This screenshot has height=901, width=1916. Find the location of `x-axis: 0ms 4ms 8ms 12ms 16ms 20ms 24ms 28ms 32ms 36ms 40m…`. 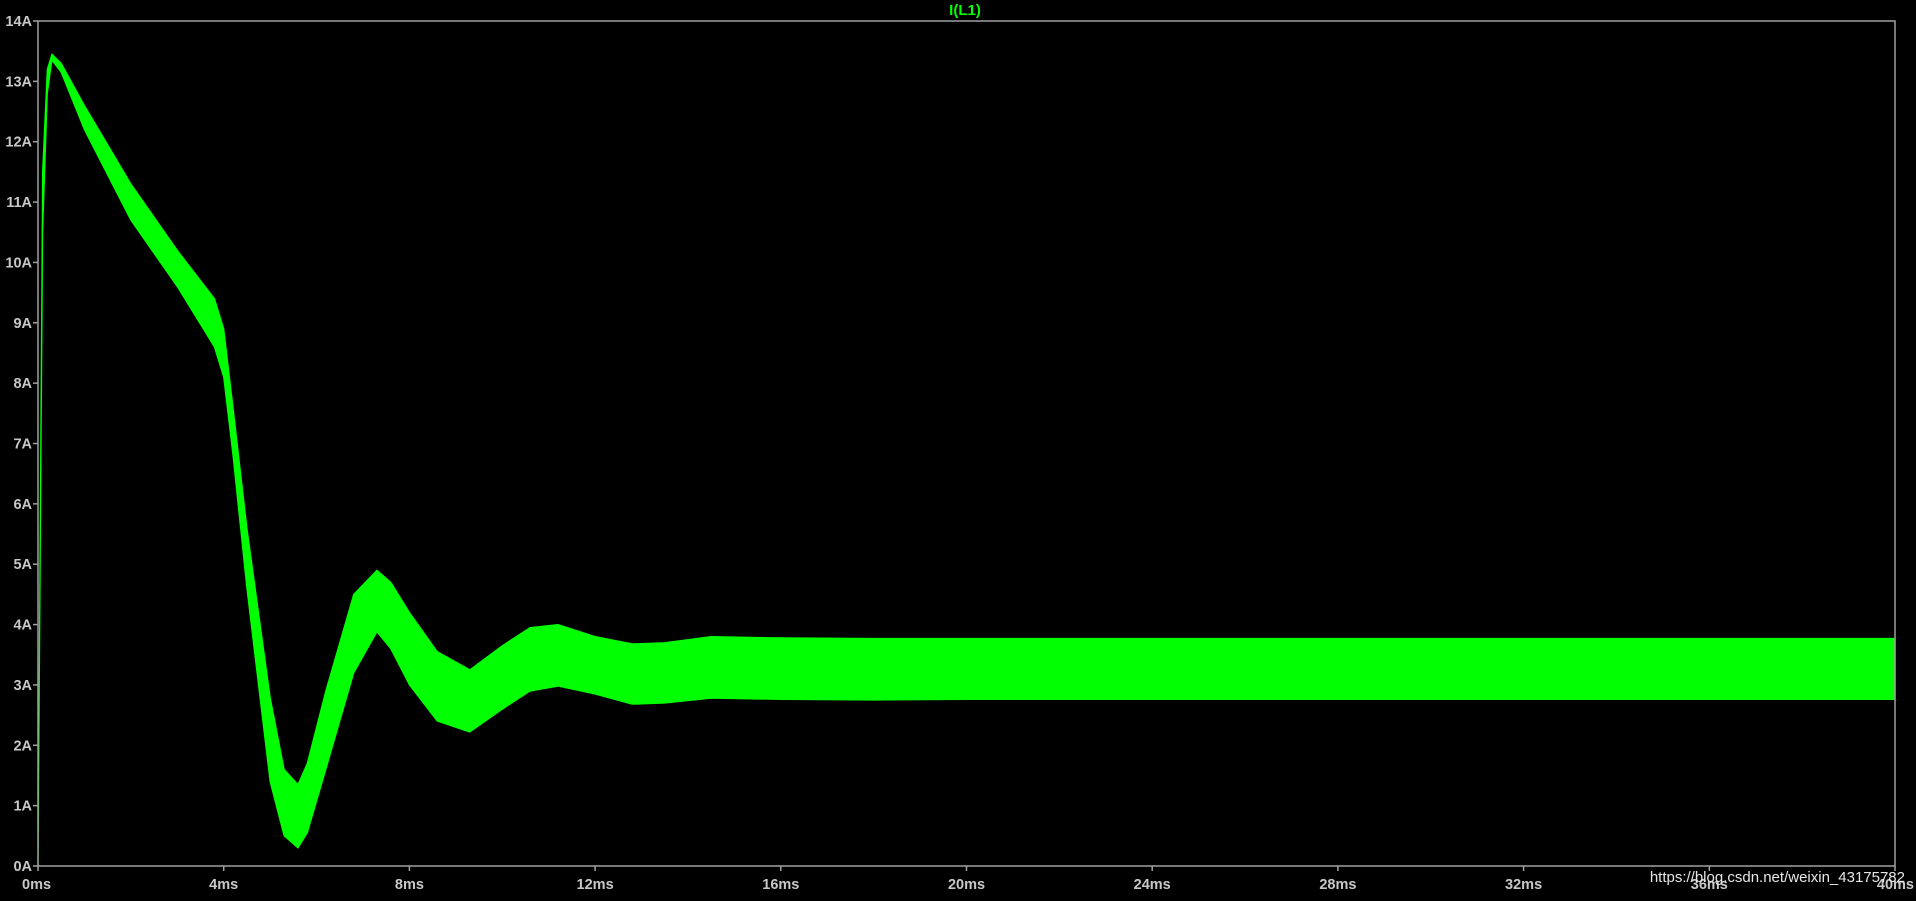

x-axis: 0ms 4ms 8ms 12ms 16ms 20ms 24ms 28ms 32ms 36ms 40m… is located at coordinates (968, 879).